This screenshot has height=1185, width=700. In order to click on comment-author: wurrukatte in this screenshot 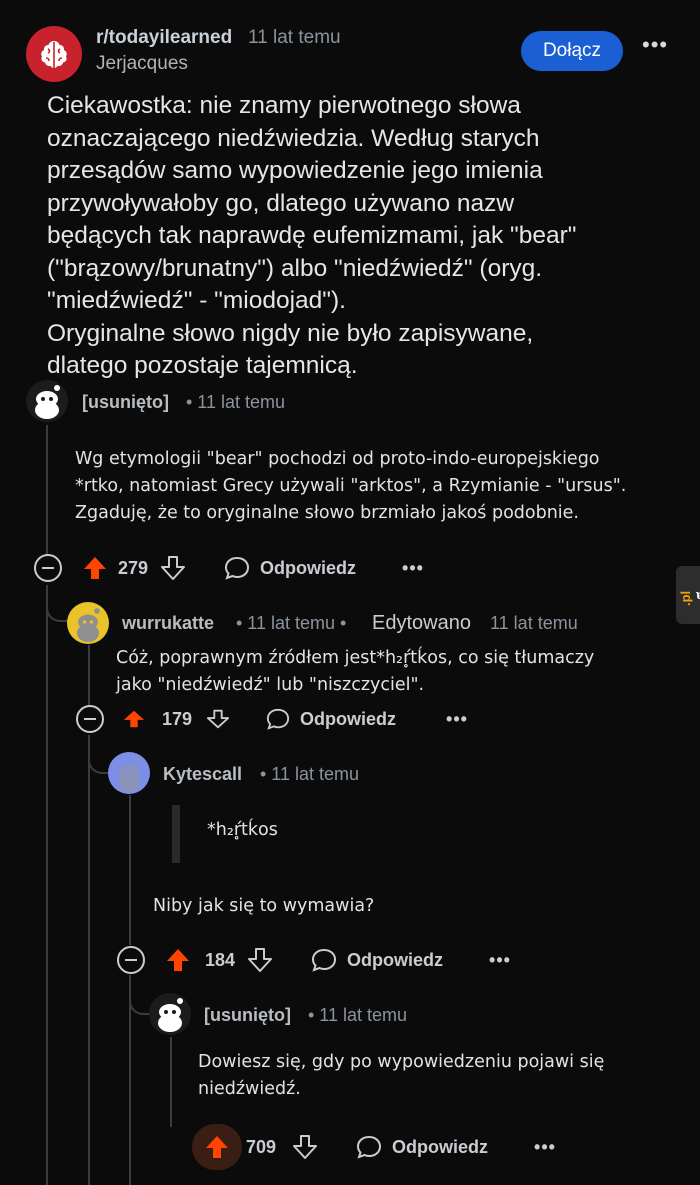, I will do `click(168, 623)`.